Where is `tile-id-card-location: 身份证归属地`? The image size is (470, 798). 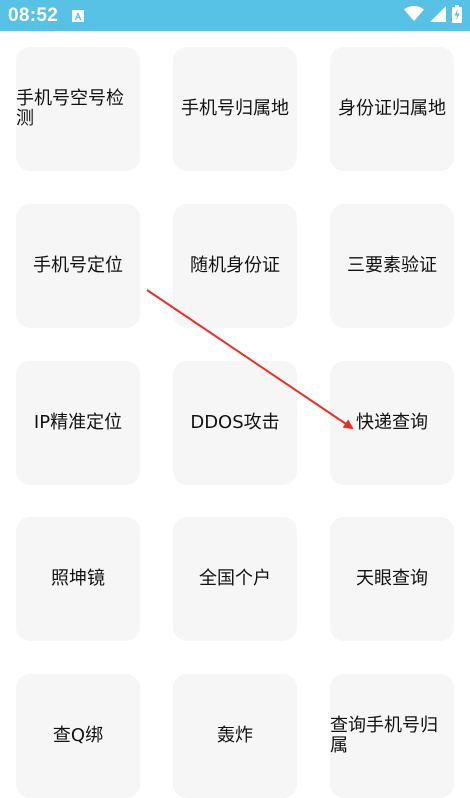 tile-id-card-location: 身份证归属地 is located at coordinates (392, 109).